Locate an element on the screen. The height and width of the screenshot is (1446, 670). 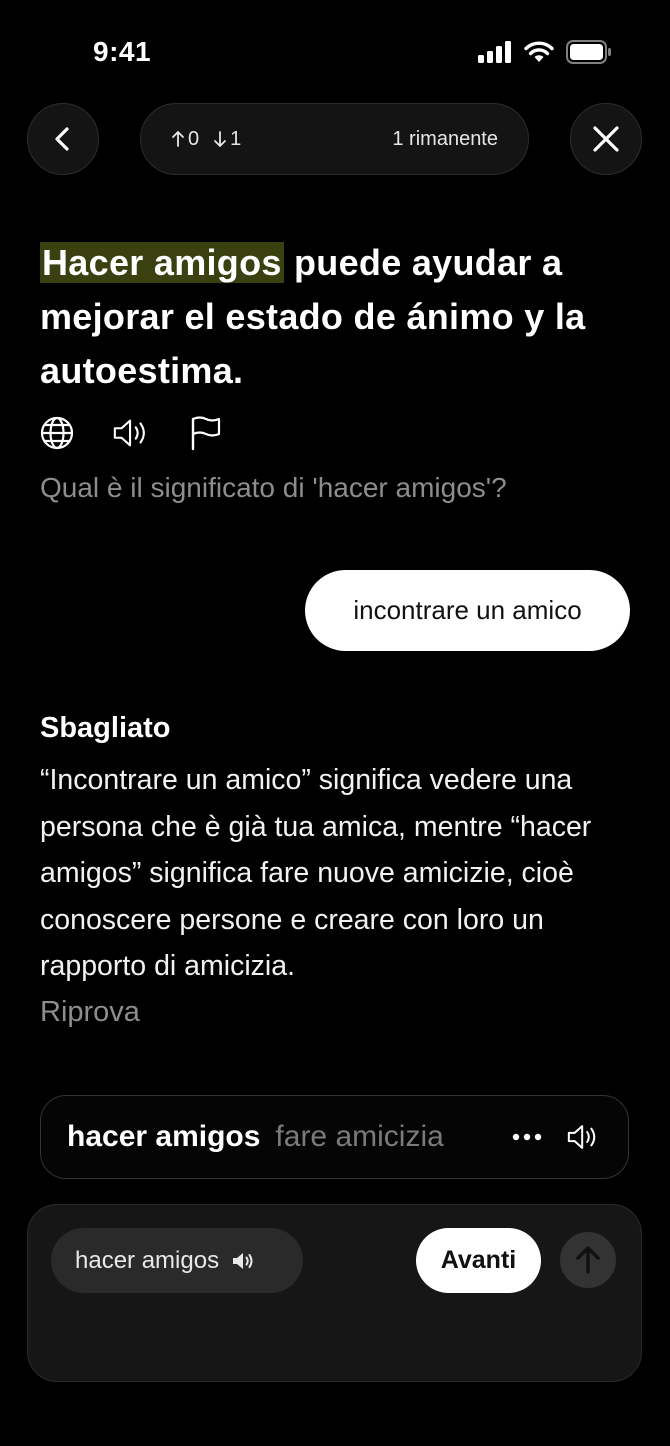
translate-button is located at coordinates (57, 433).